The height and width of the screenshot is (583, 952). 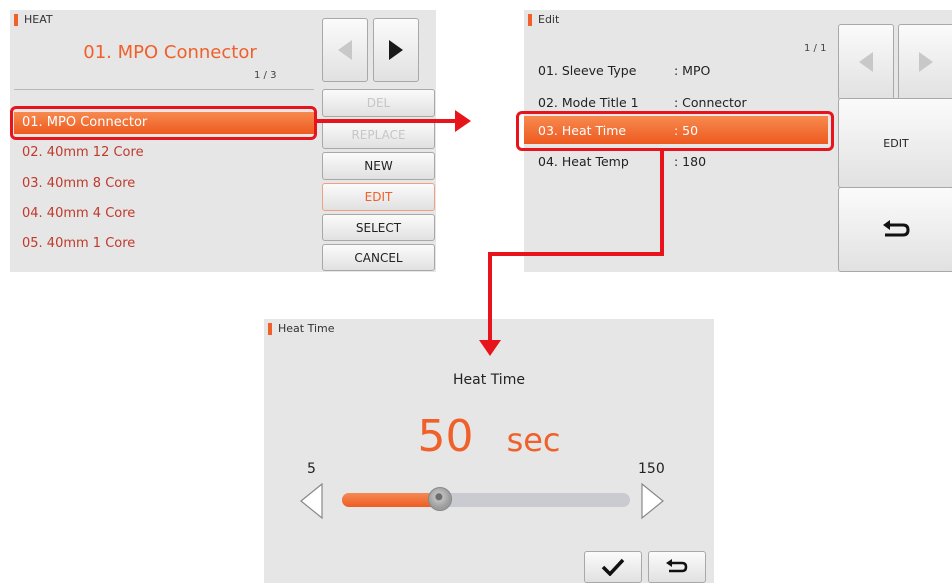 I want to click on highlight-heat-time, so click(x=675, y=131).